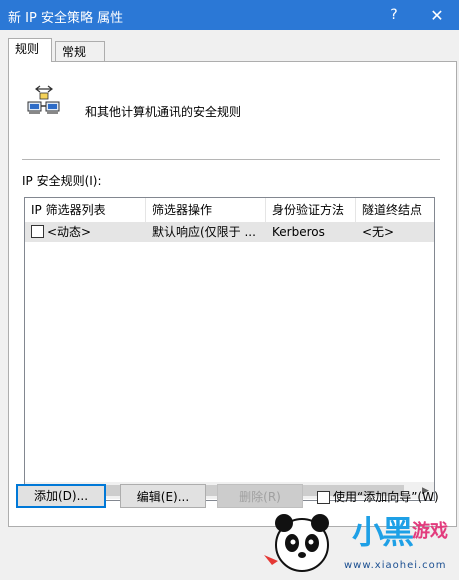 This screenshot has width=459, height=583. What do you see at coordinates (163, 112) in the screenshot?
I see `panel-description: 和其他计算机通讯的安全规则` at bounding box center [163, 112].